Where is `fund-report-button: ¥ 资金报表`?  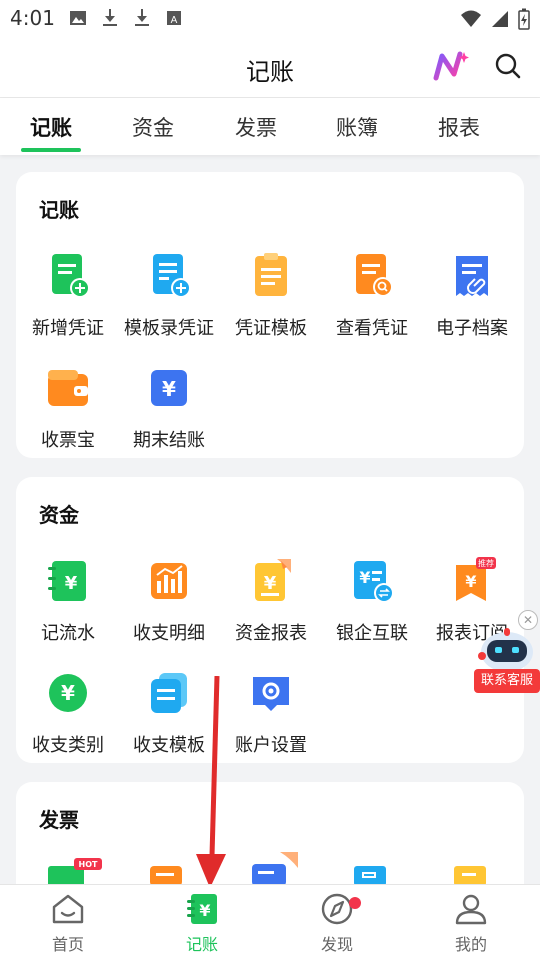 fund-report-button: ¥ 资金报表 is located at coordinates (271, 601).